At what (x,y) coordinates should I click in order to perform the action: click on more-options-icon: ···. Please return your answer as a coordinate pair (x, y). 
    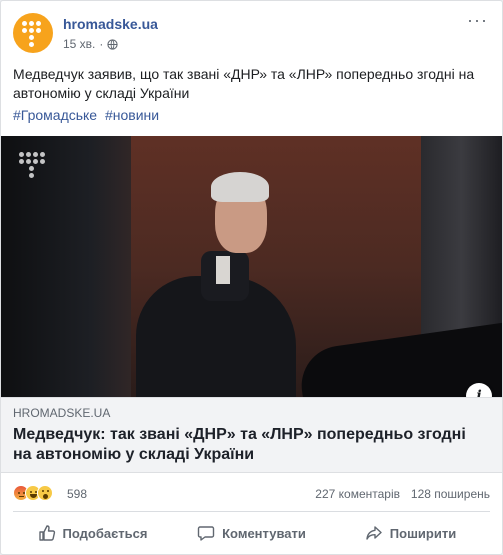
    Looking at the image, I should click on (477, 20).